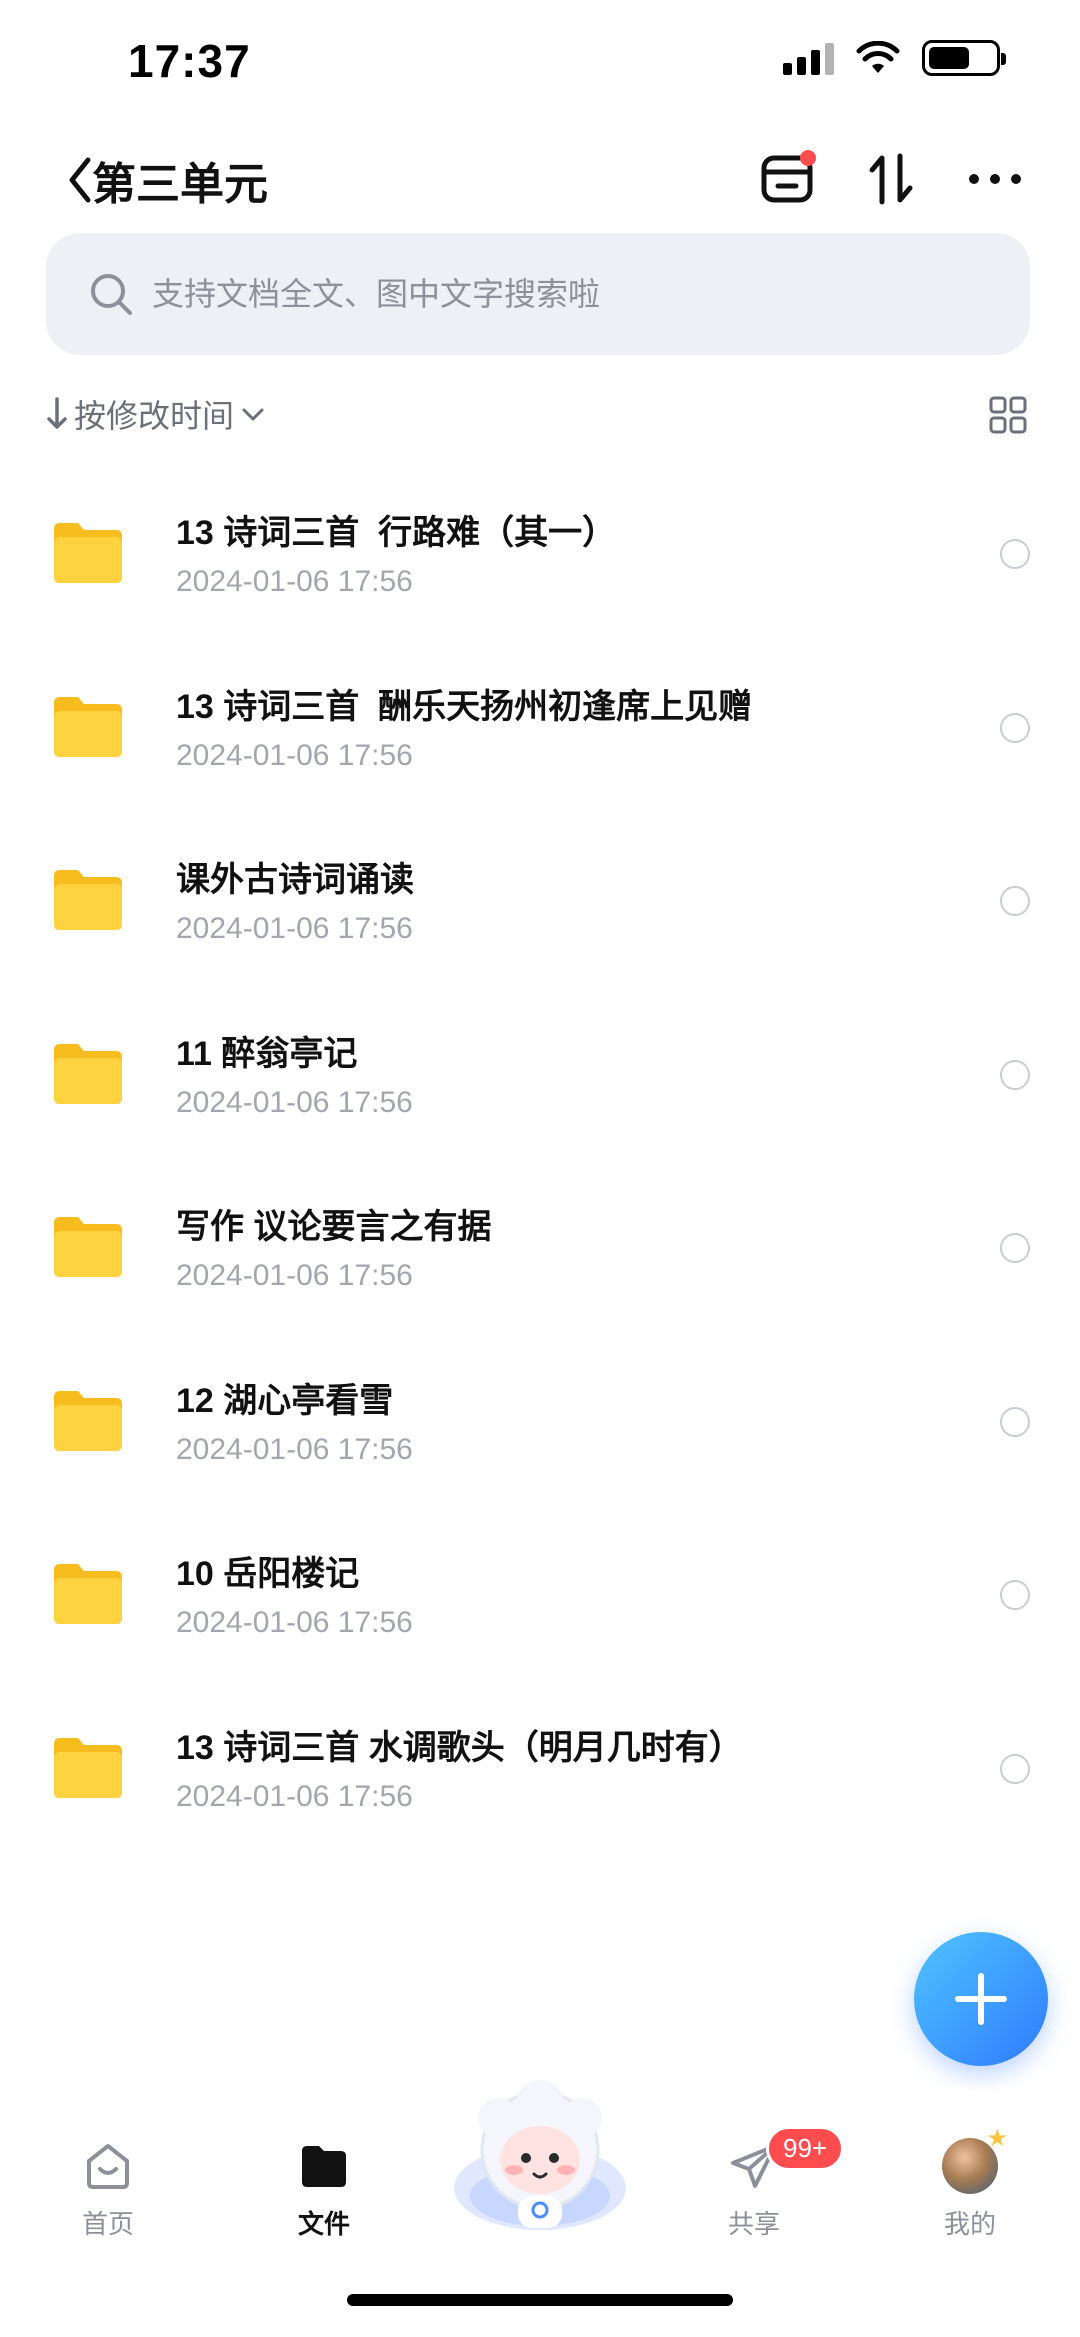  What do you see at coordinates (189, 61) in the screenshot?
I see `status-time: 17:37` at bounding box center [189, 61].